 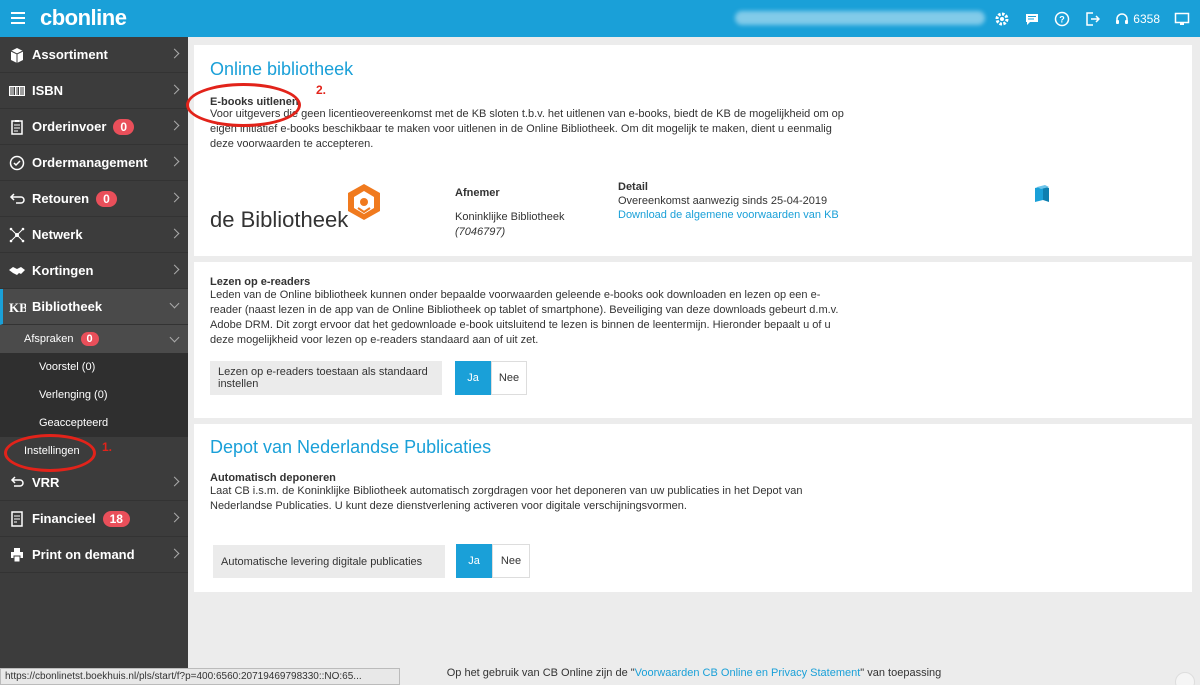 I want to click on app-logo: cbonline, so click(x=83, y=18).